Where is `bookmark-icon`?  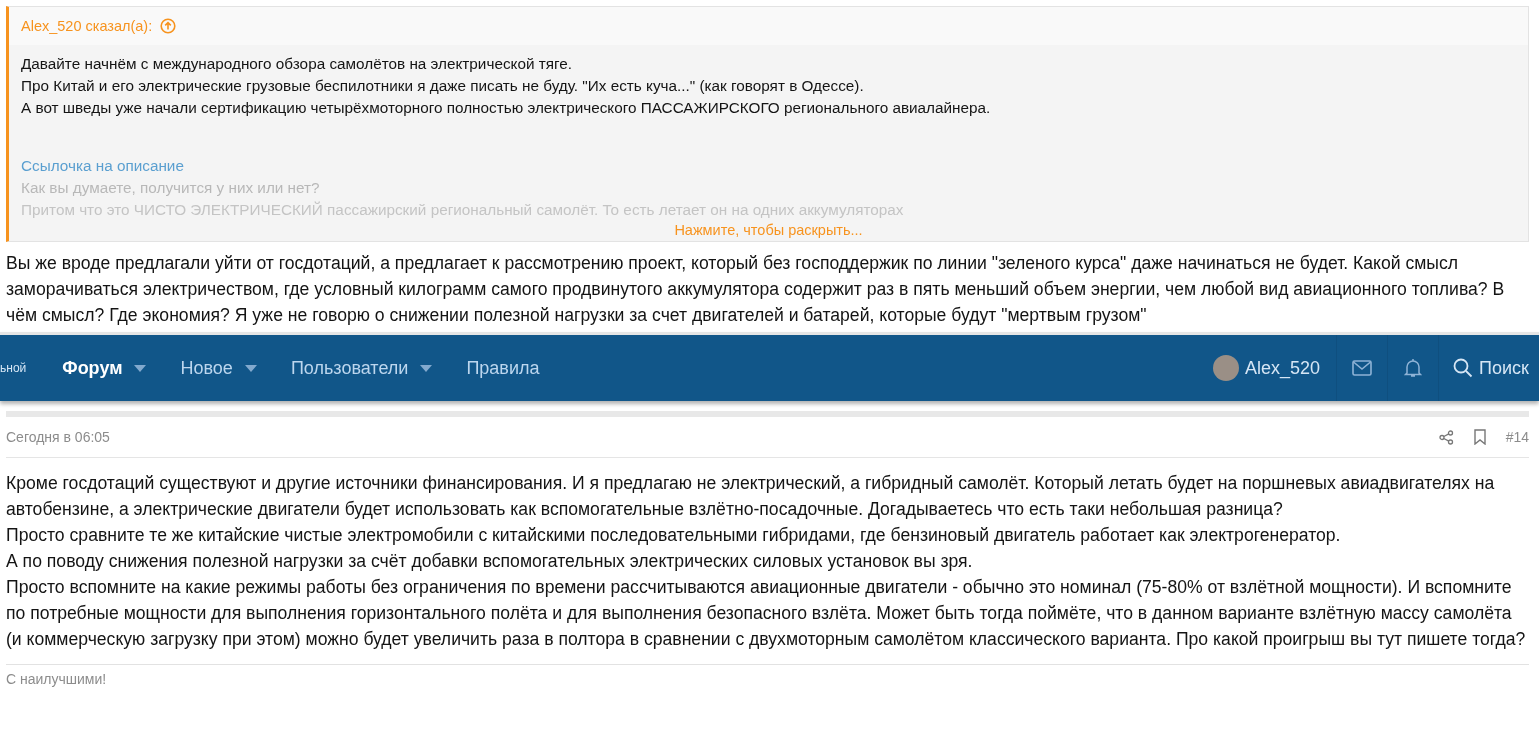
bookmark-icon is located at coordinates (1479, 437).